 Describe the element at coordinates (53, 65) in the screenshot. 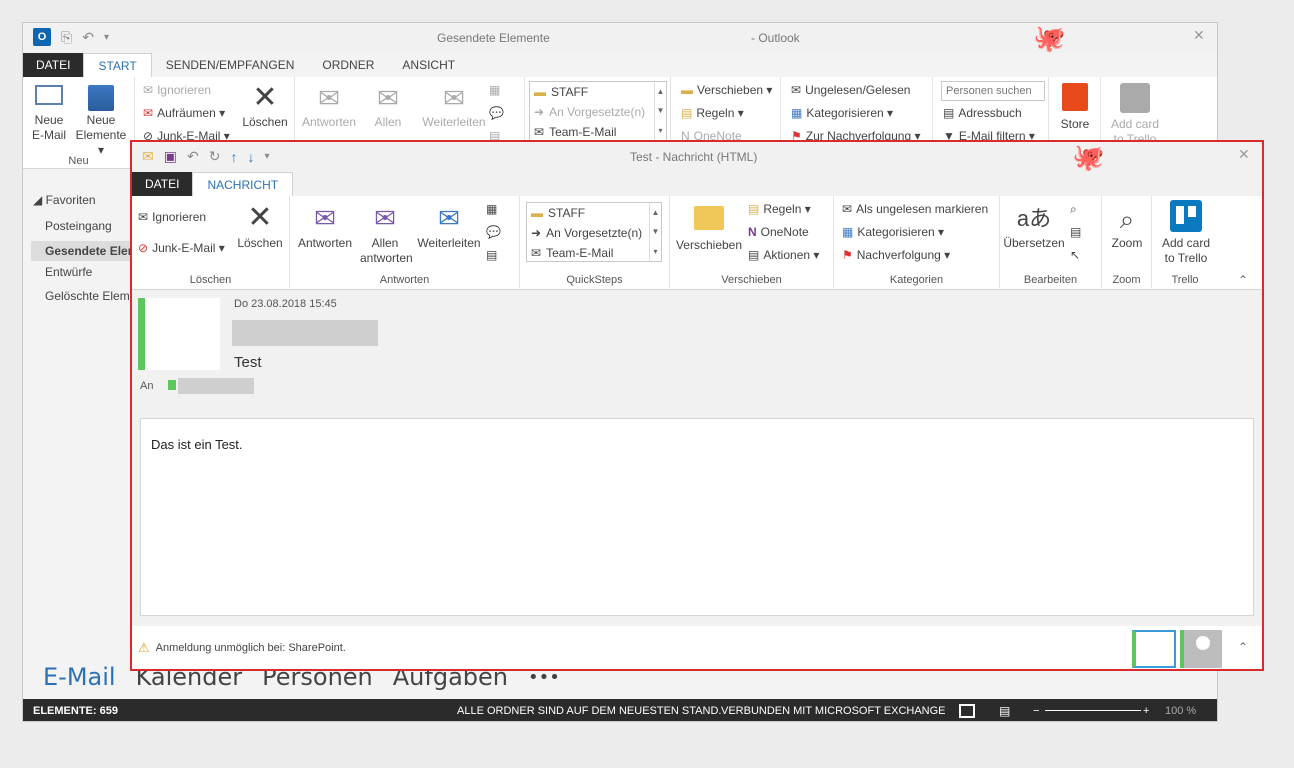

I see `tab-datei: DATEI` at that location.